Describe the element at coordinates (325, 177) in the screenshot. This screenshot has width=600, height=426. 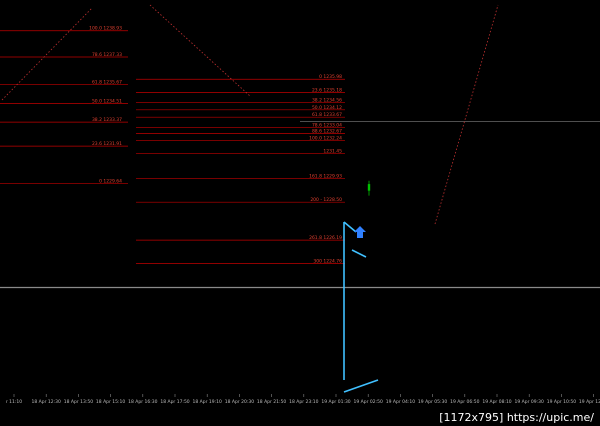
I see `fib-level-label: 161.8 1229.93` at that location.